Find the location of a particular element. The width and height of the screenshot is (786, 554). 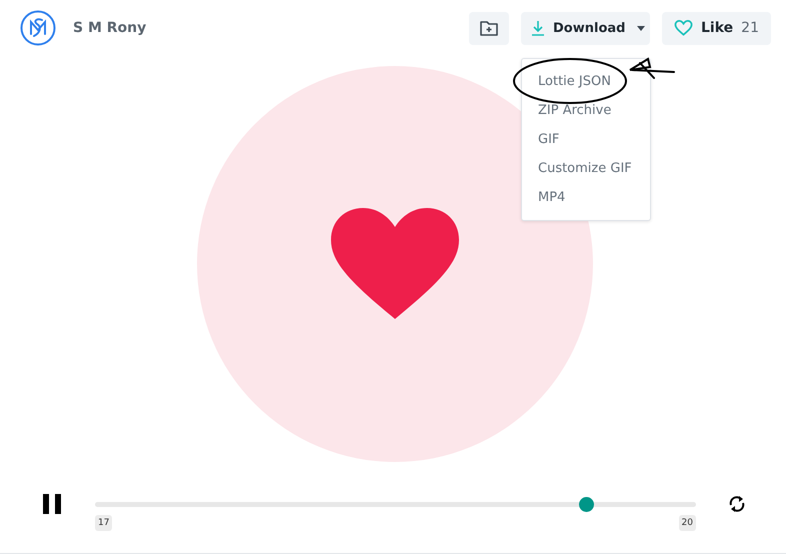

avatar-logo-icon is located at coordinates (38, 28).